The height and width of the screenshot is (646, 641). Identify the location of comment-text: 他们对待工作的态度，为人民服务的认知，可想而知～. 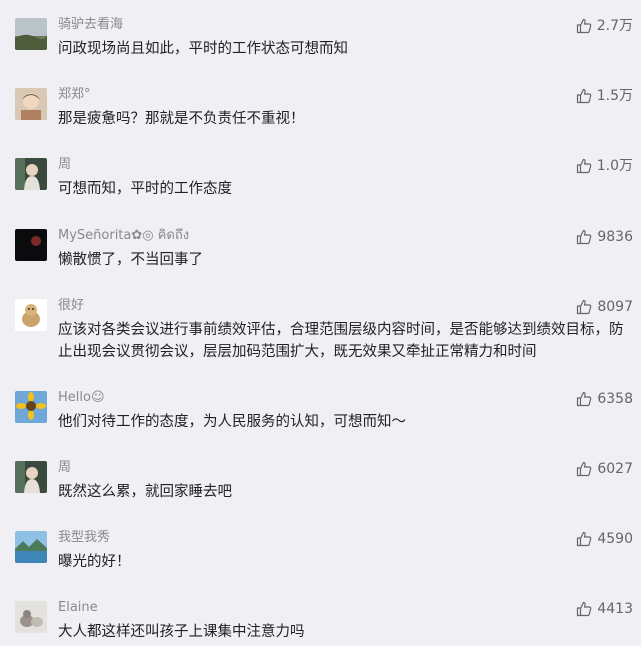
(232, 422).